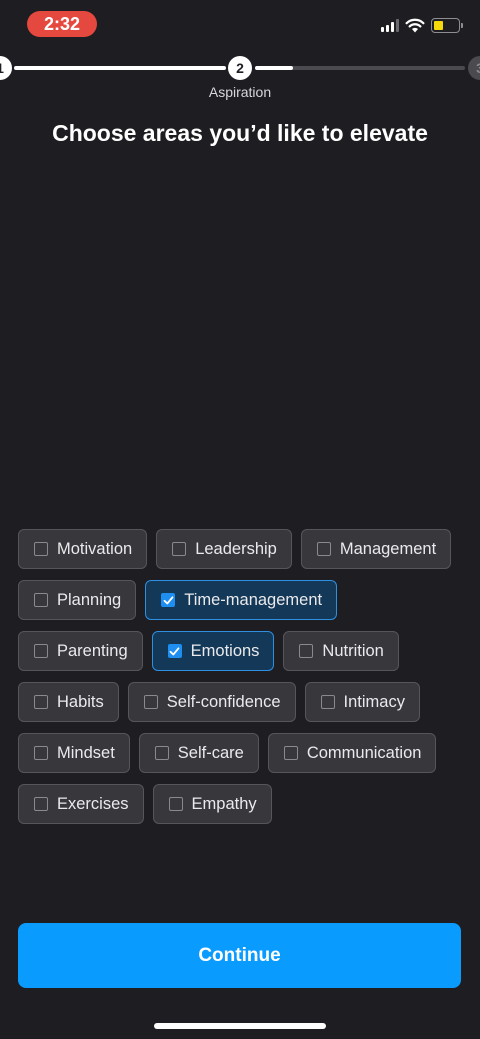  What do you see at coordinates (240, 133) in the screenshot?
I see `page-title: Choose areas you’d like to elevate` at bounding box center [240, 133].